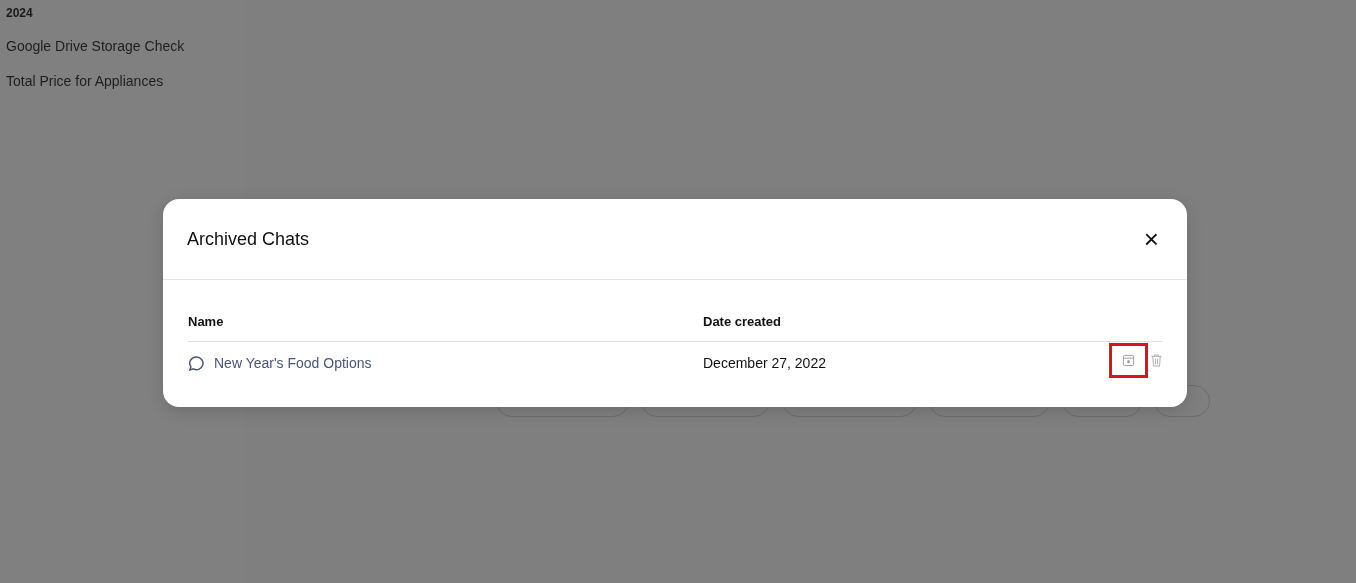 Image resolution: width=1356 pixels, height=583 pixels. I want to click on chat-bubble-icon, so click(196, 363).